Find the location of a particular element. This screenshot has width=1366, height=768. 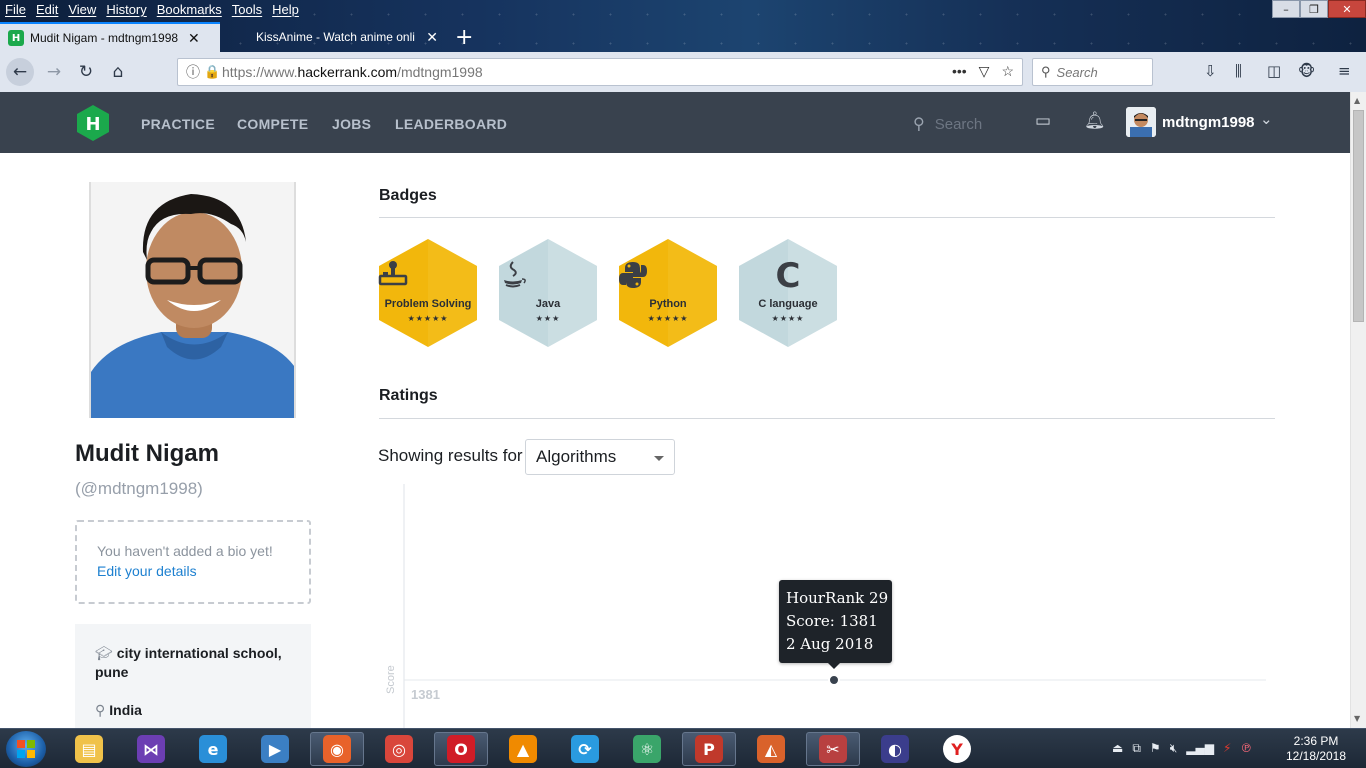

tab-hackerrank: H Mudit Nigam - mdtngm1998 | H ✕ is located at coordinates (110, 37).